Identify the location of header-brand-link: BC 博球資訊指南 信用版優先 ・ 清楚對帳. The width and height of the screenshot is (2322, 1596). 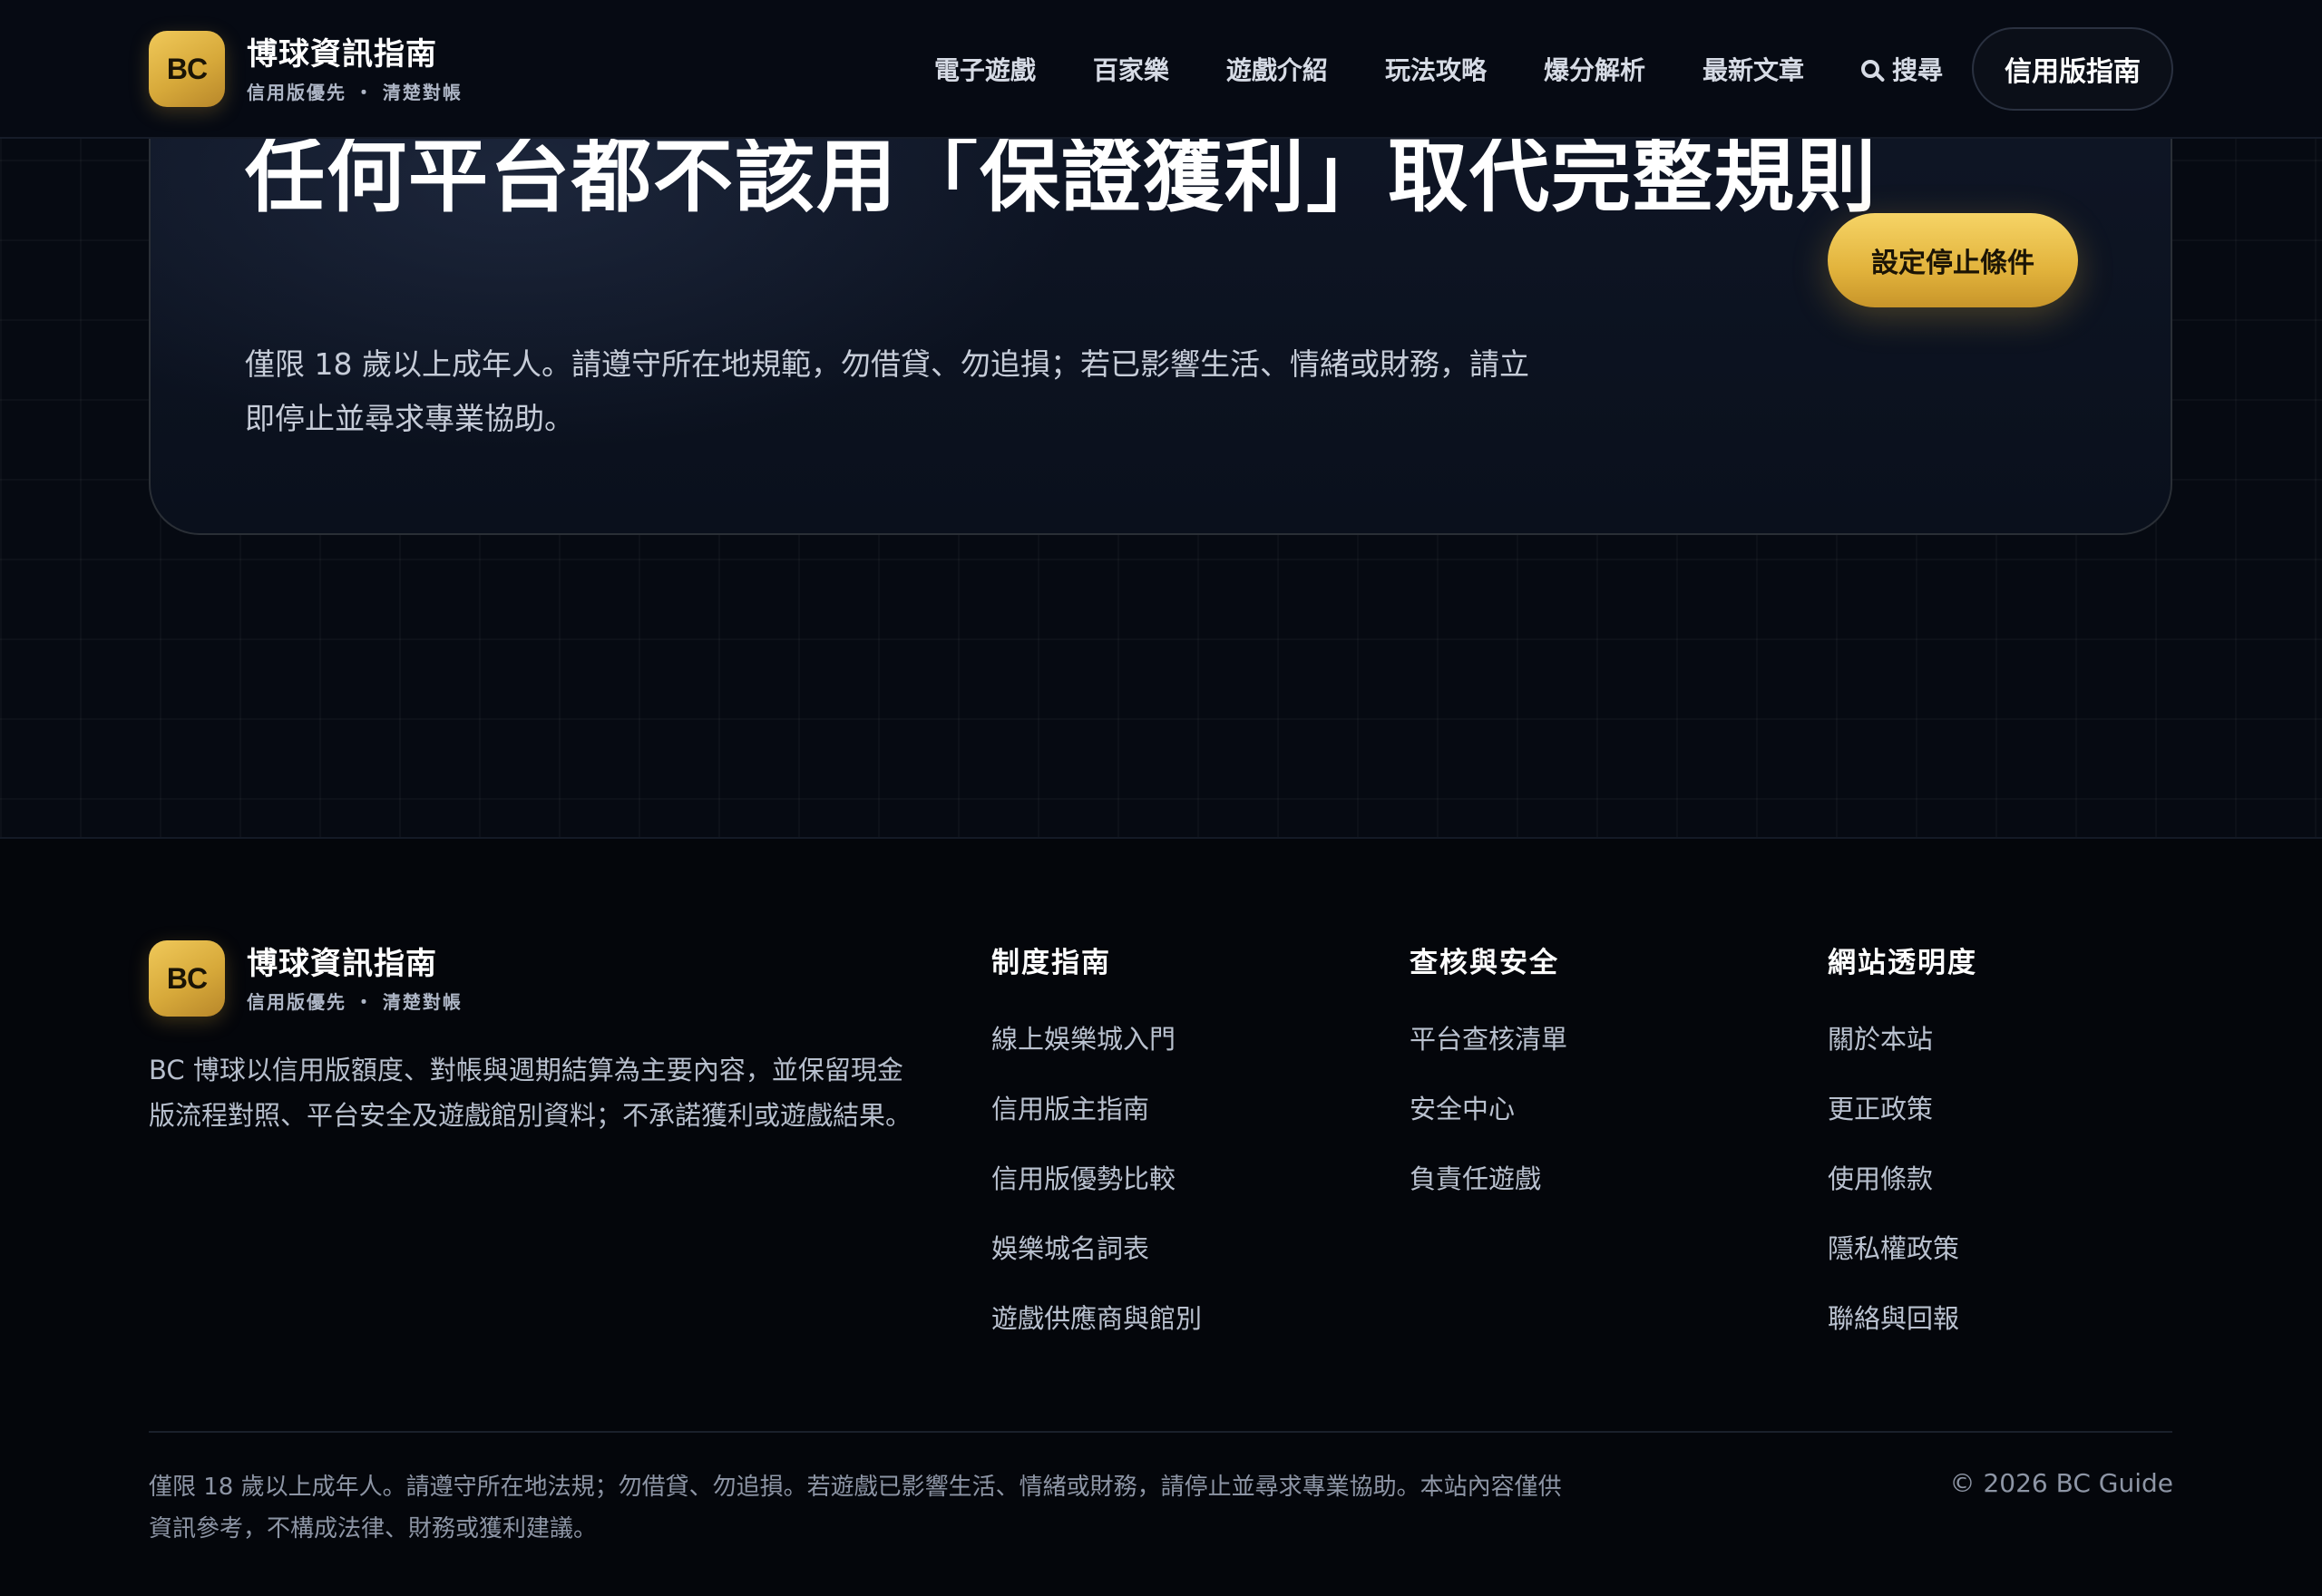
(306, 69).